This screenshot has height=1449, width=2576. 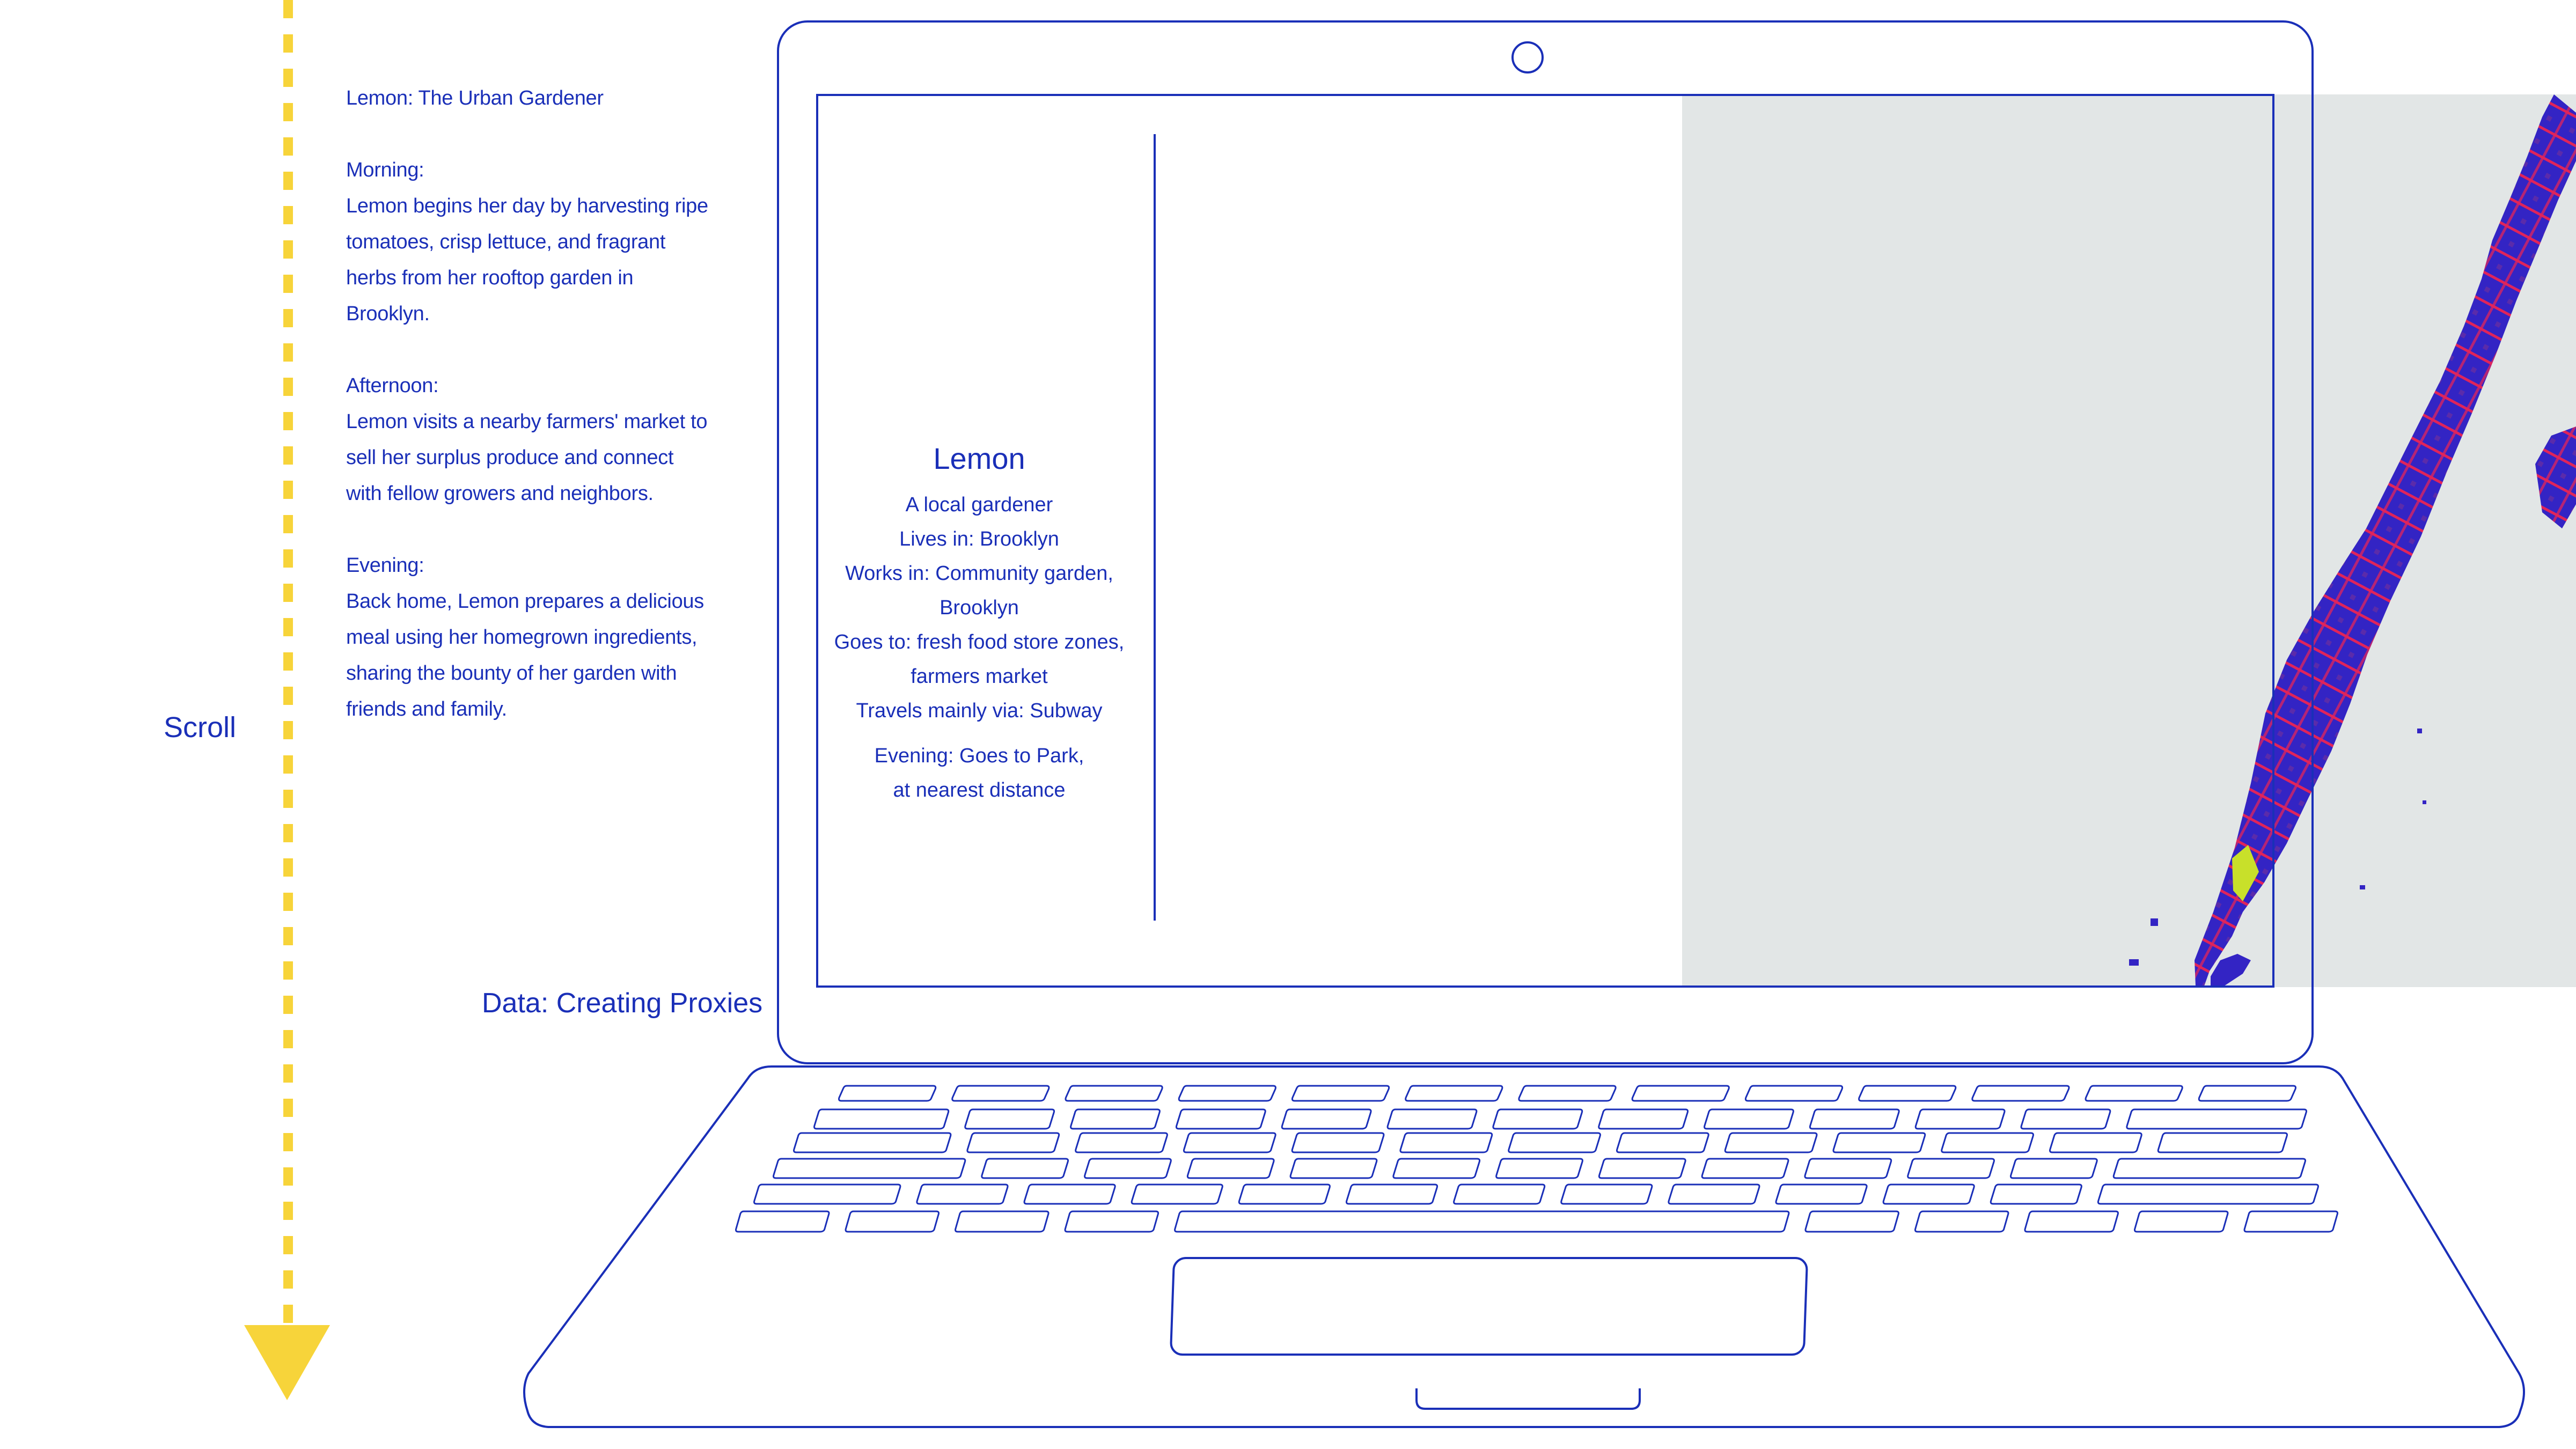 I want to click on persona-works-in: Works in: Community garden, Brooklyn, so click(x=979, y=590).